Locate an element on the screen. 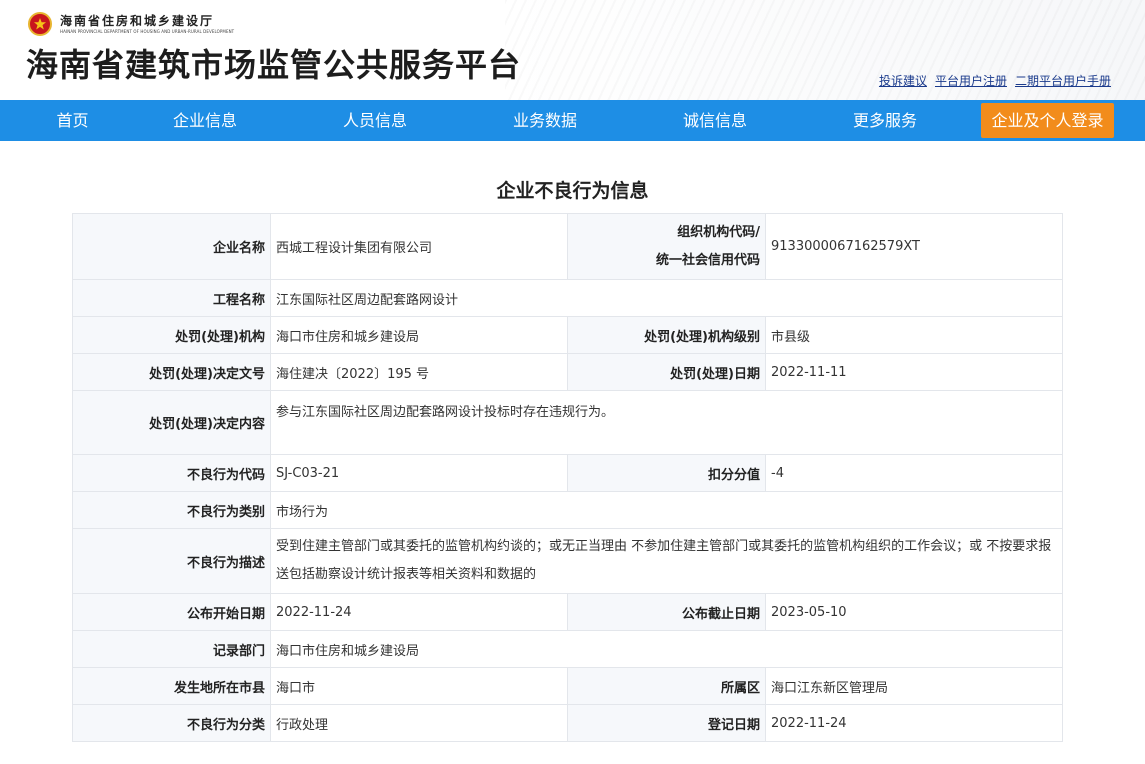 The height and width of the screenshot is (764, 1145). nav-home: 首页 is located at coordinates (72, 120).